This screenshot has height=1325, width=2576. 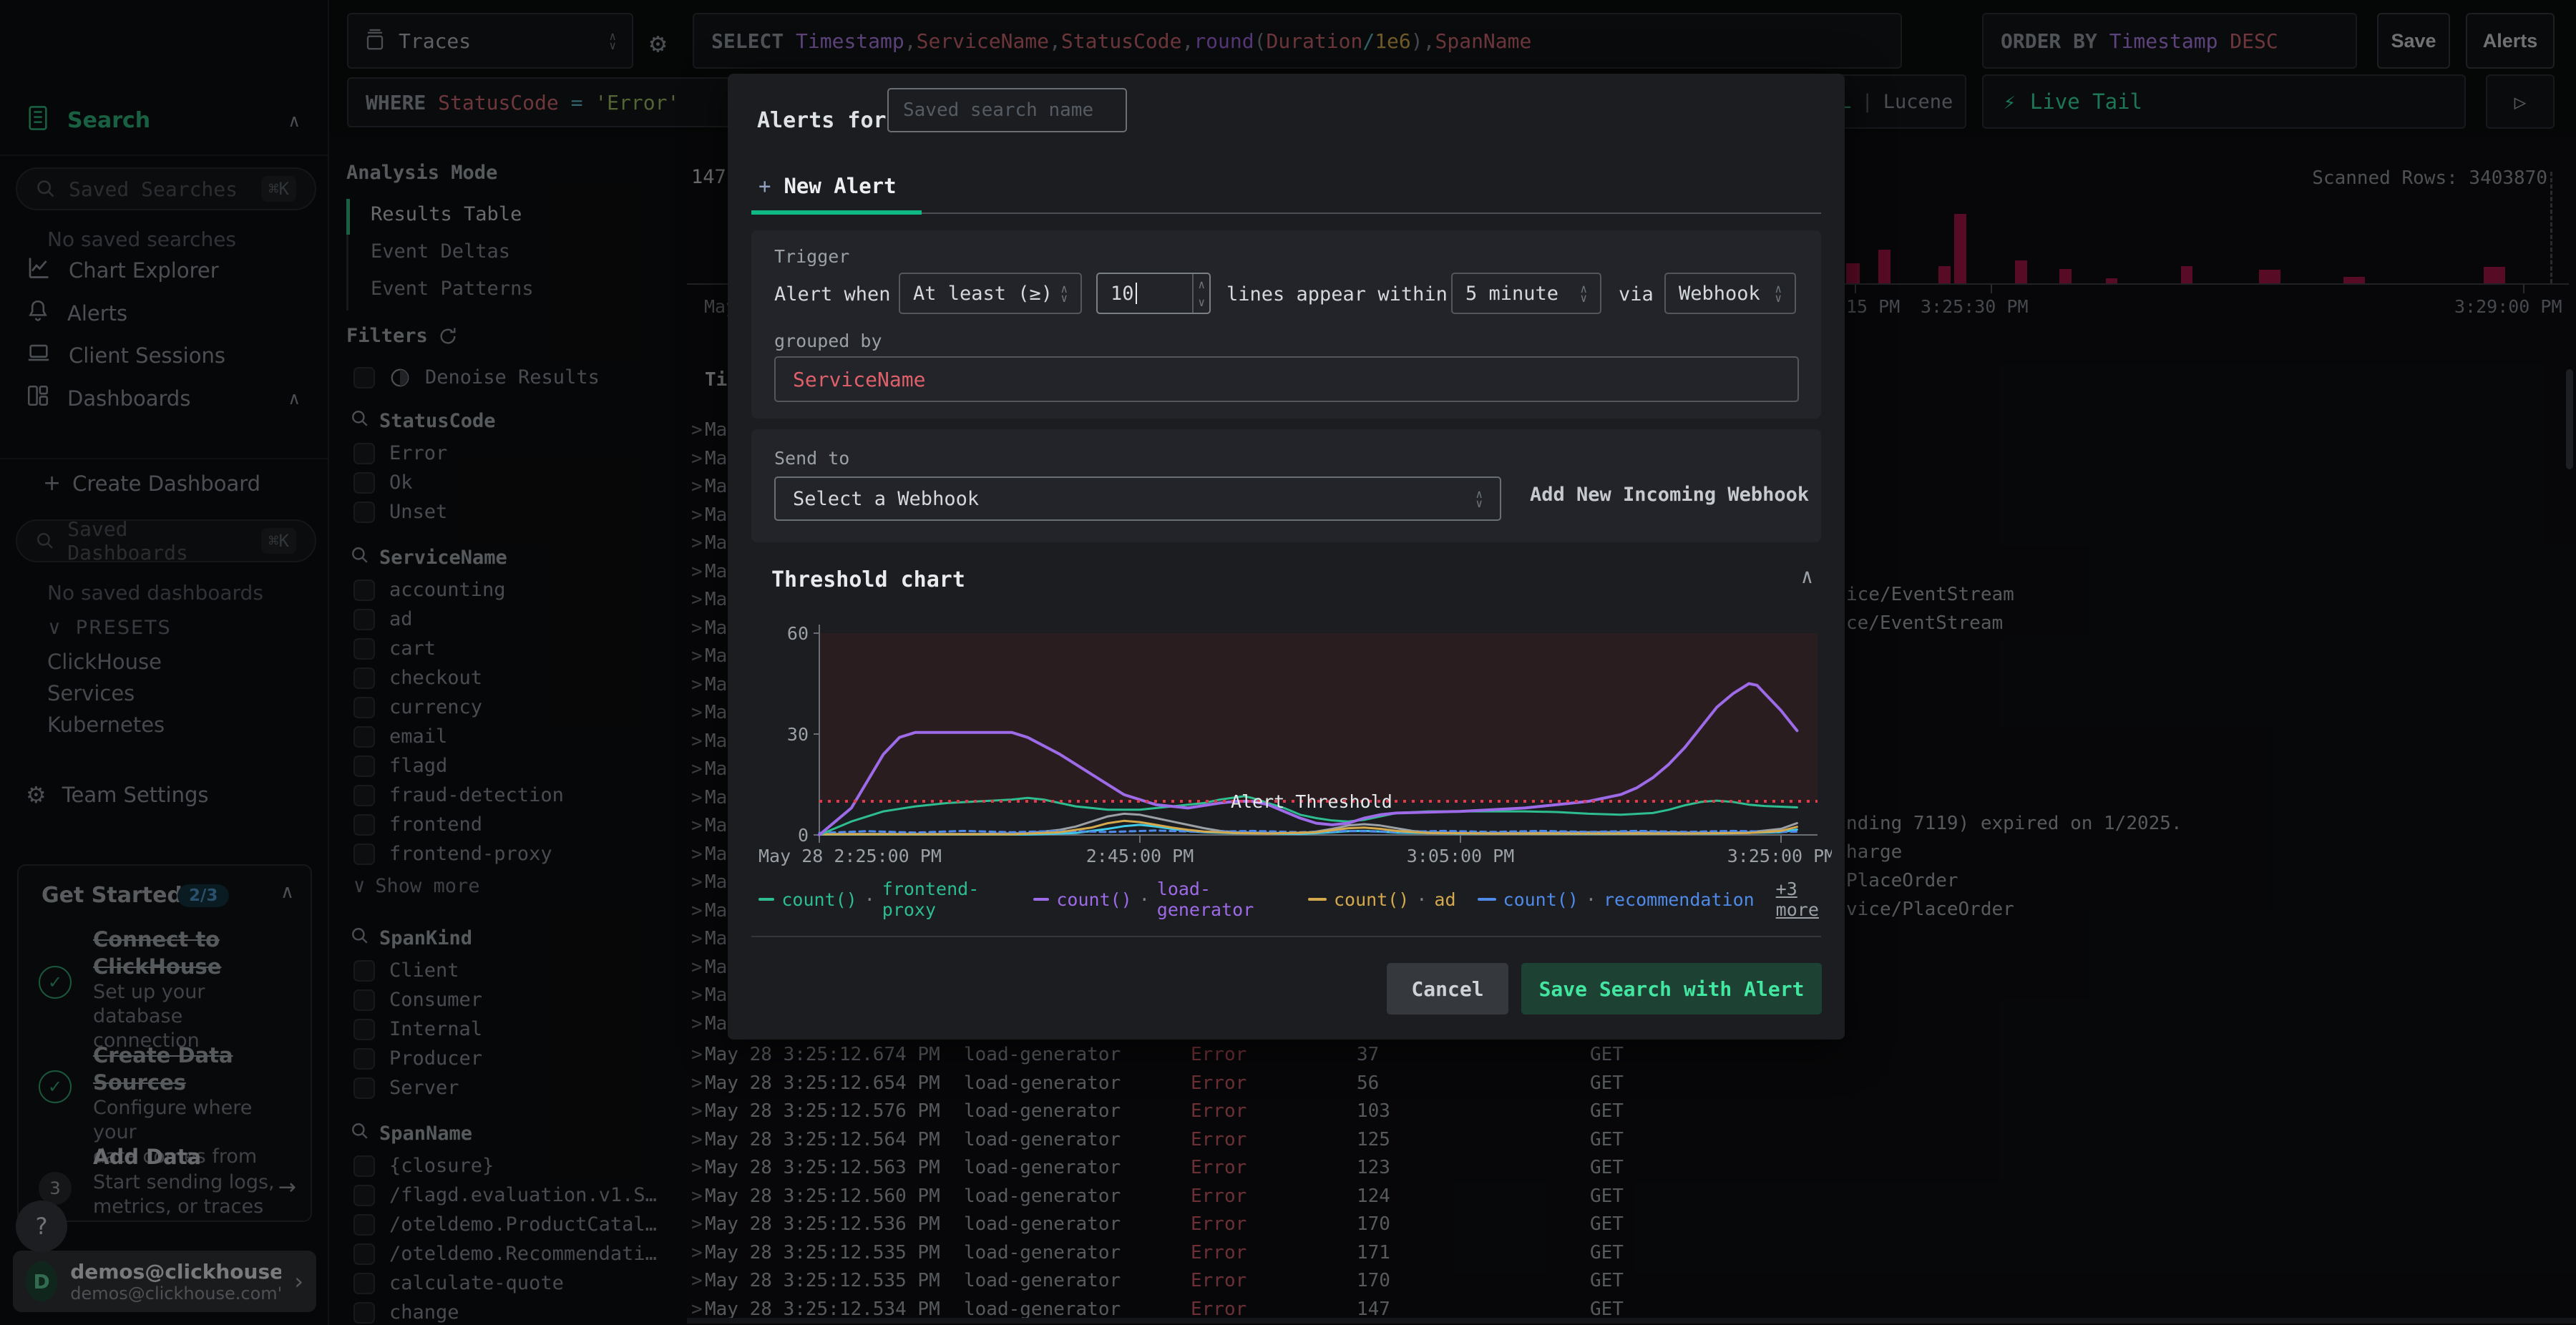 I want to click on window-value: 5 minute, so click(x=1512, y=294).